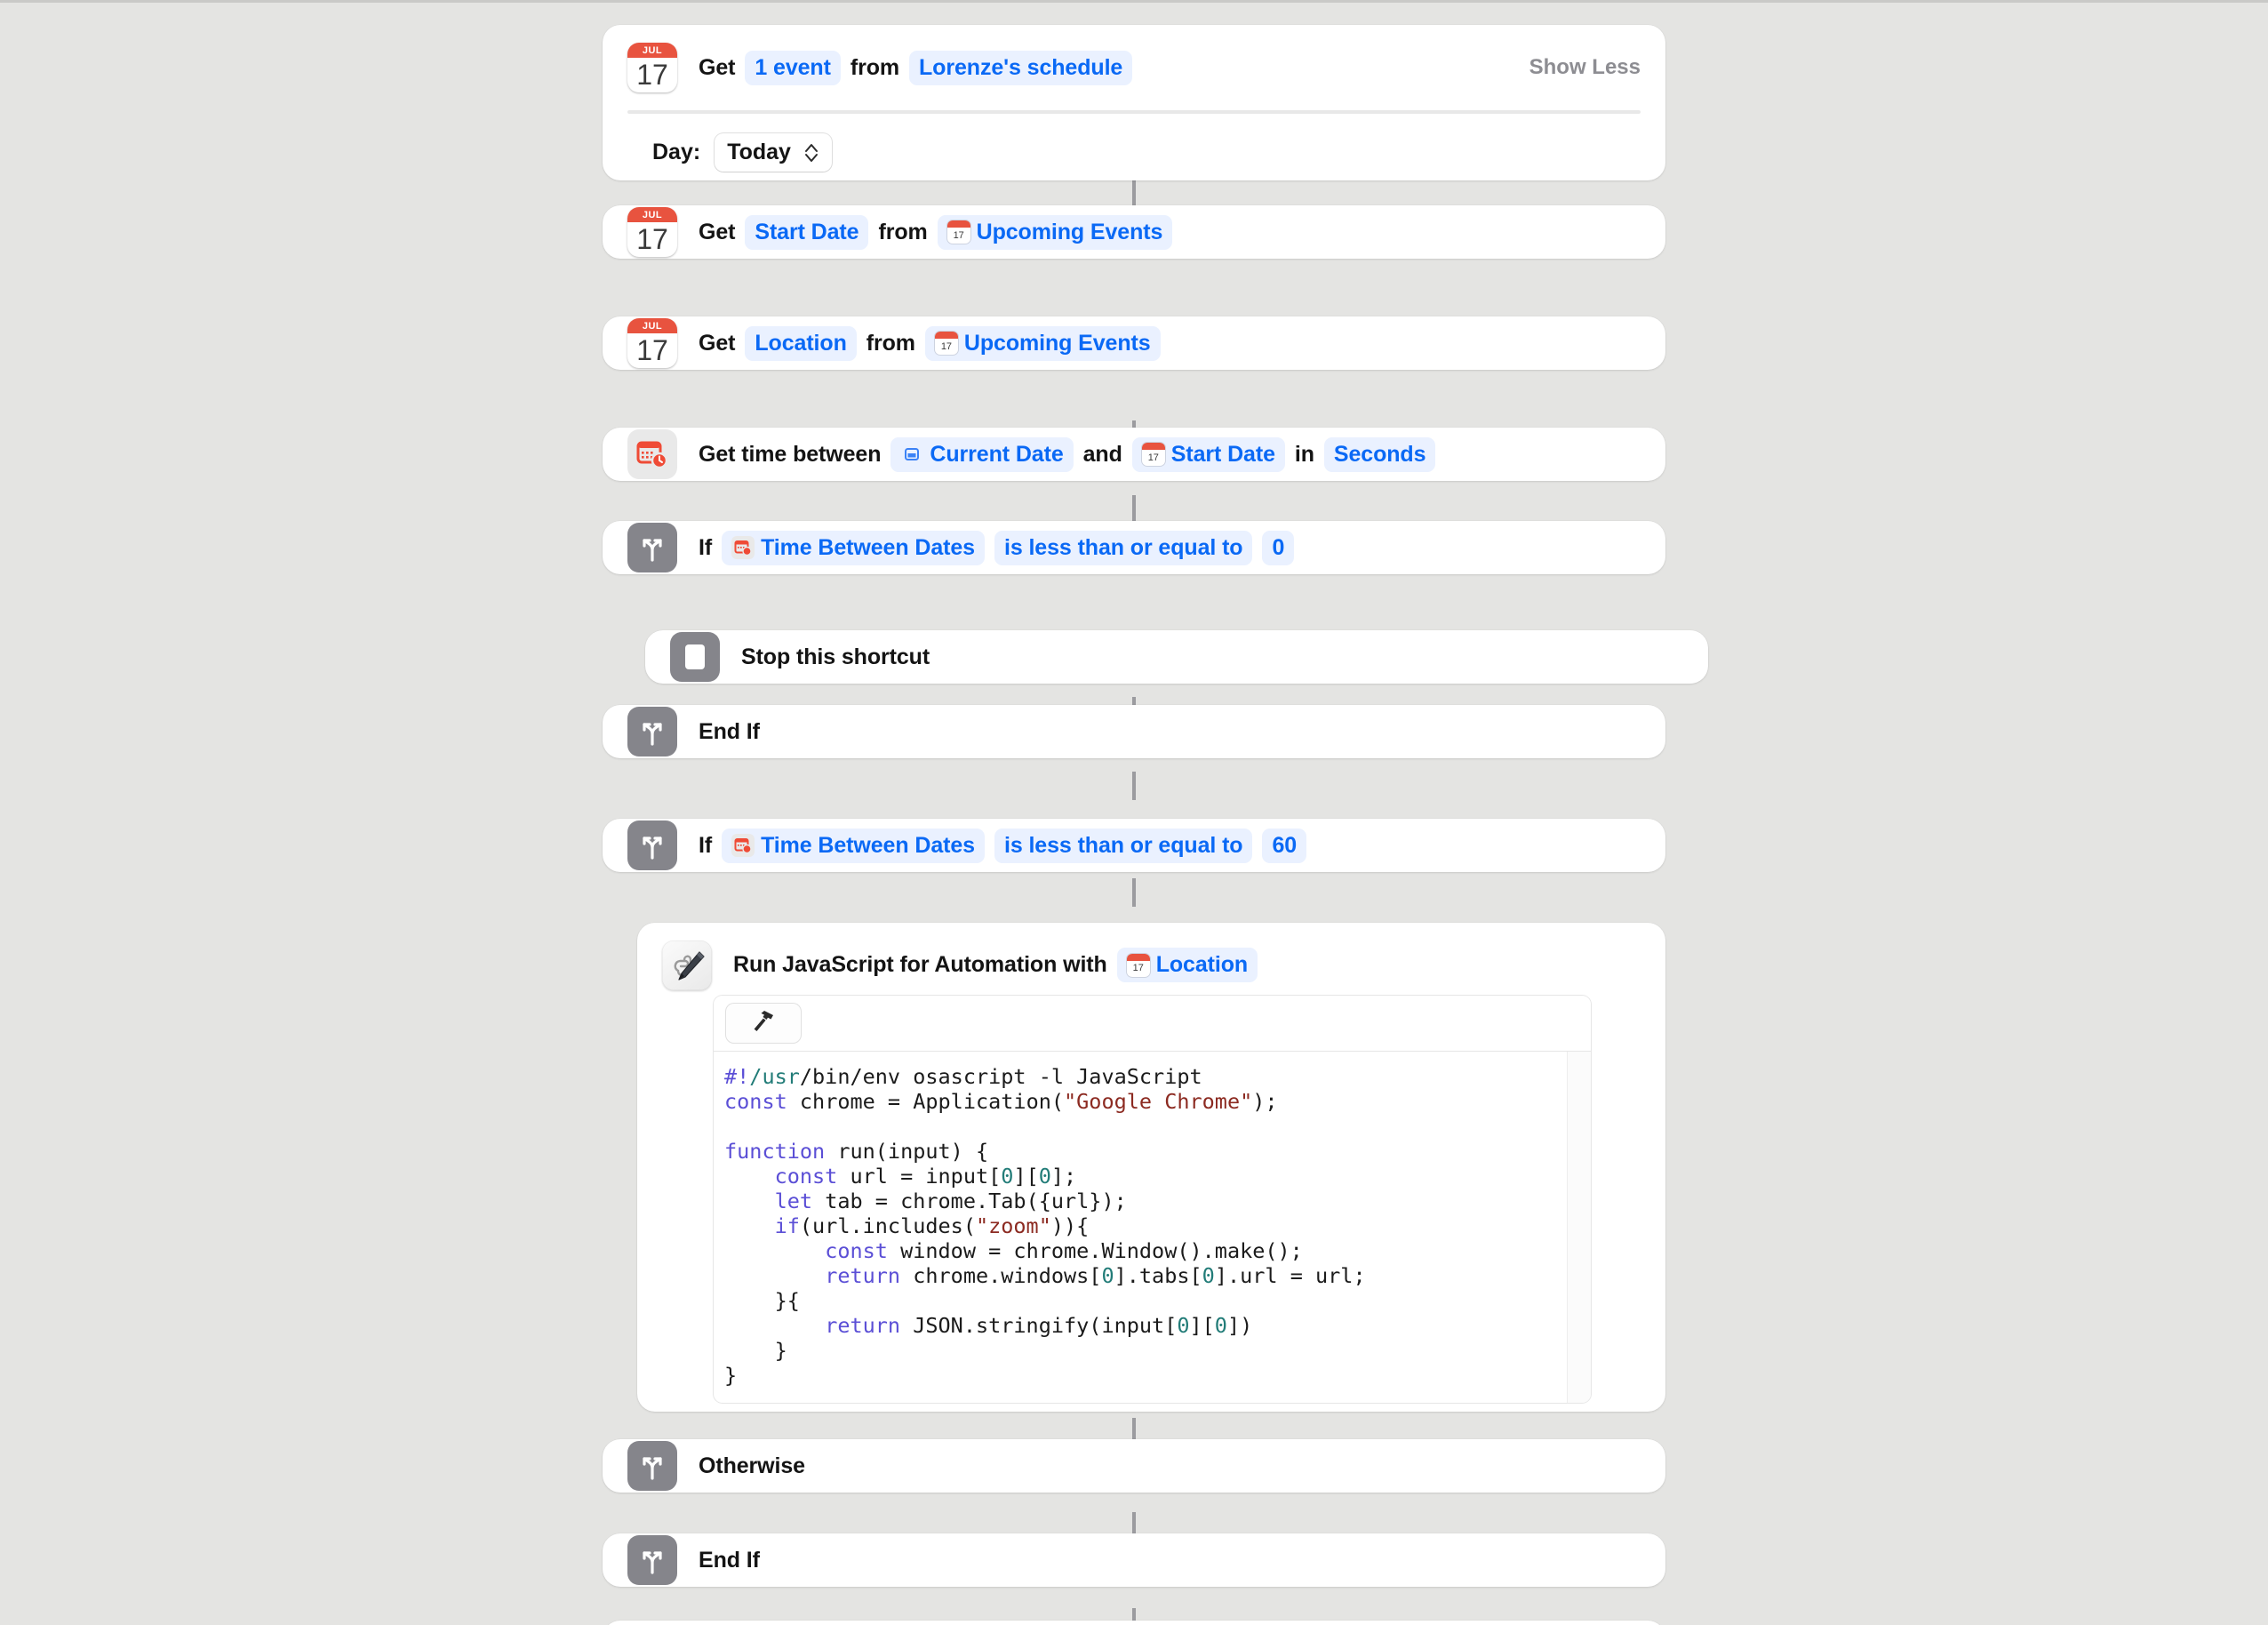 Image resolution: width=2268 pixels, height=1625 pixels. I want to click on code-scrollbar, so click(1579, 1227).